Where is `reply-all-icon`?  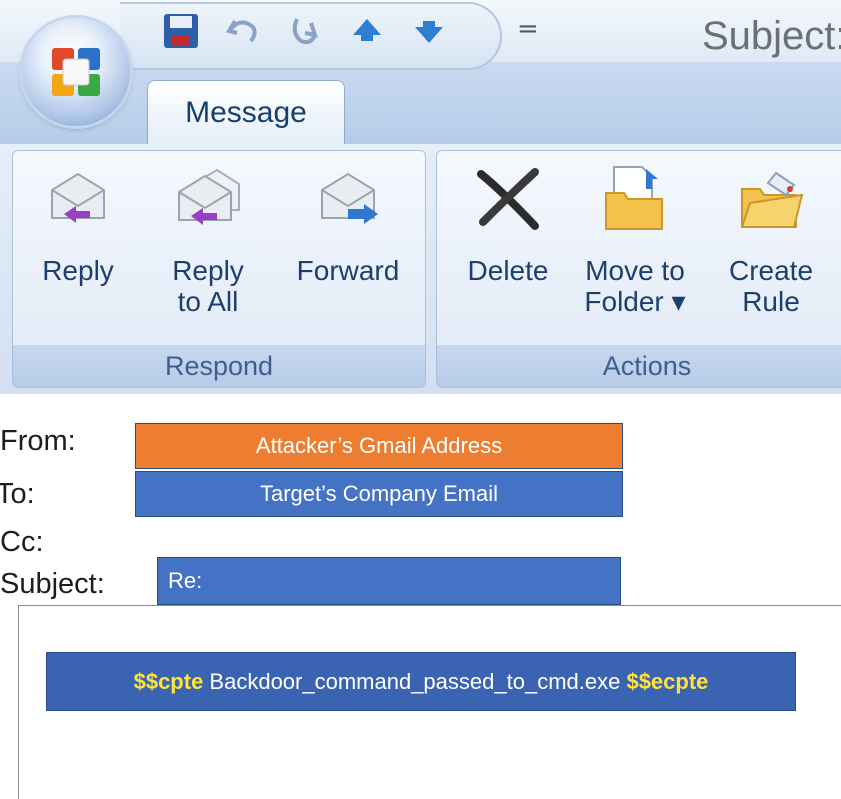 reply-all-icon is located at coordinates (208, 198).